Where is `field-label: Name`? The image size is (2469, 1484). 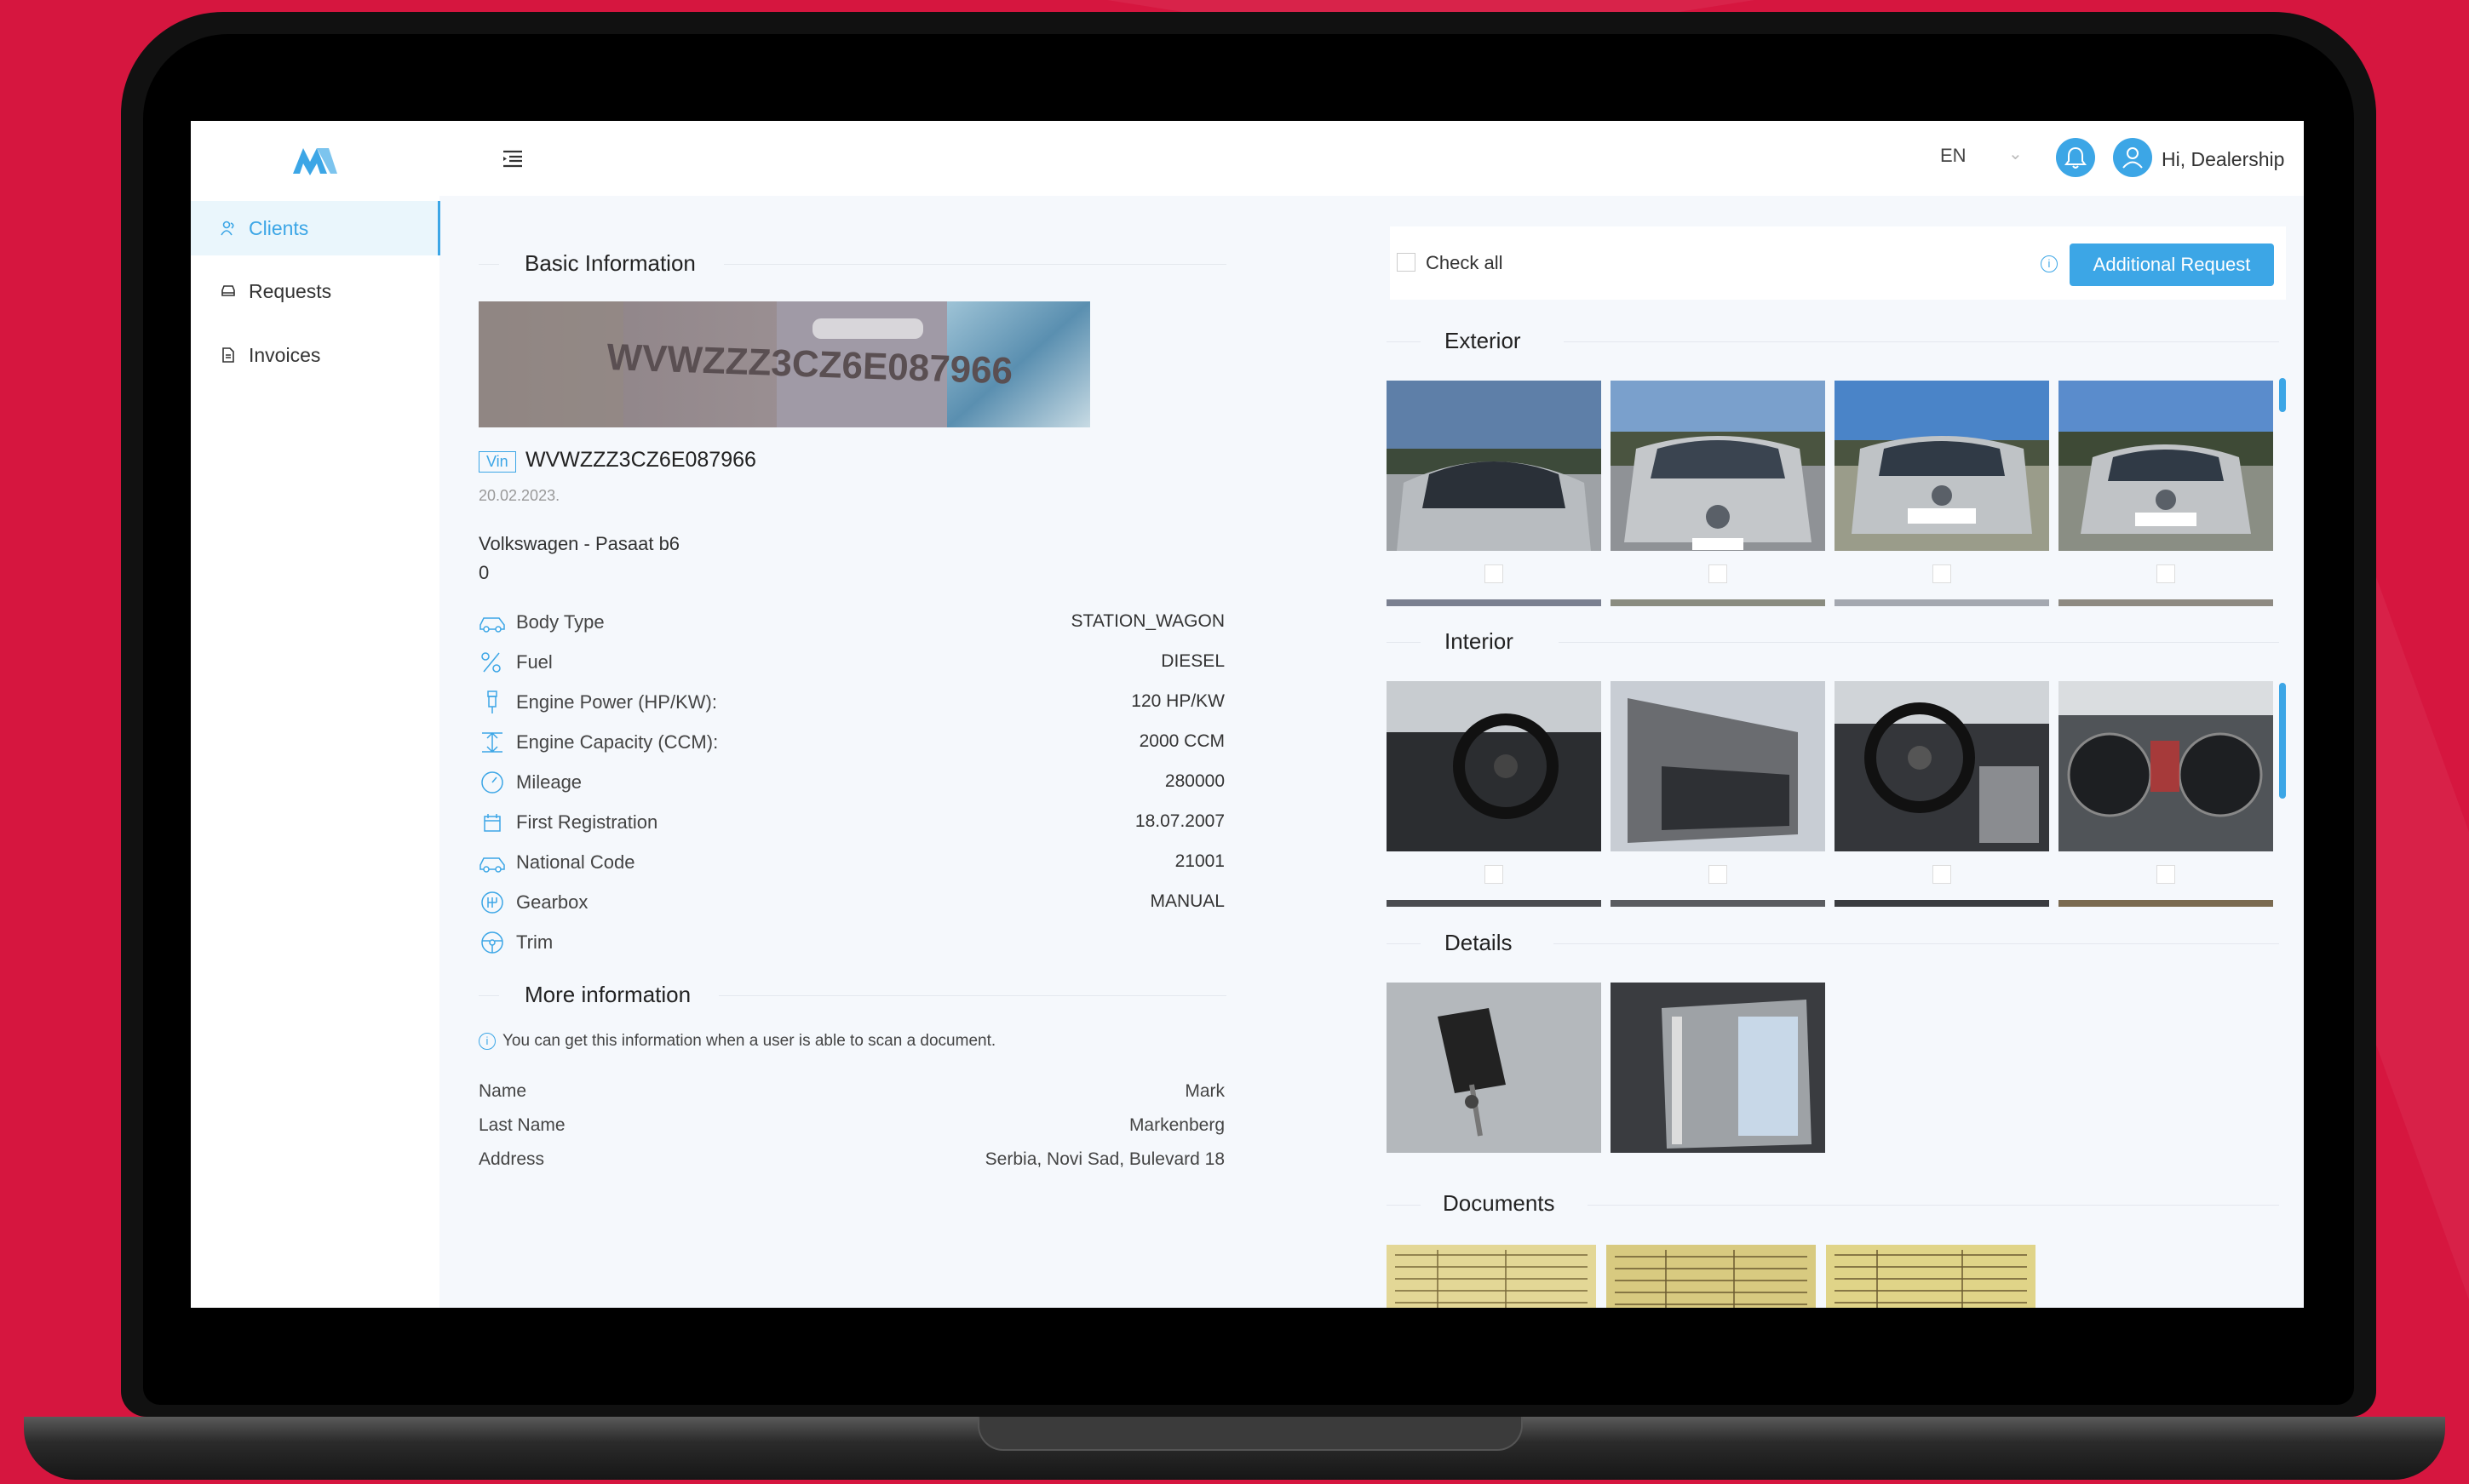 field-label: Name is located at coordinates (503, 1091).